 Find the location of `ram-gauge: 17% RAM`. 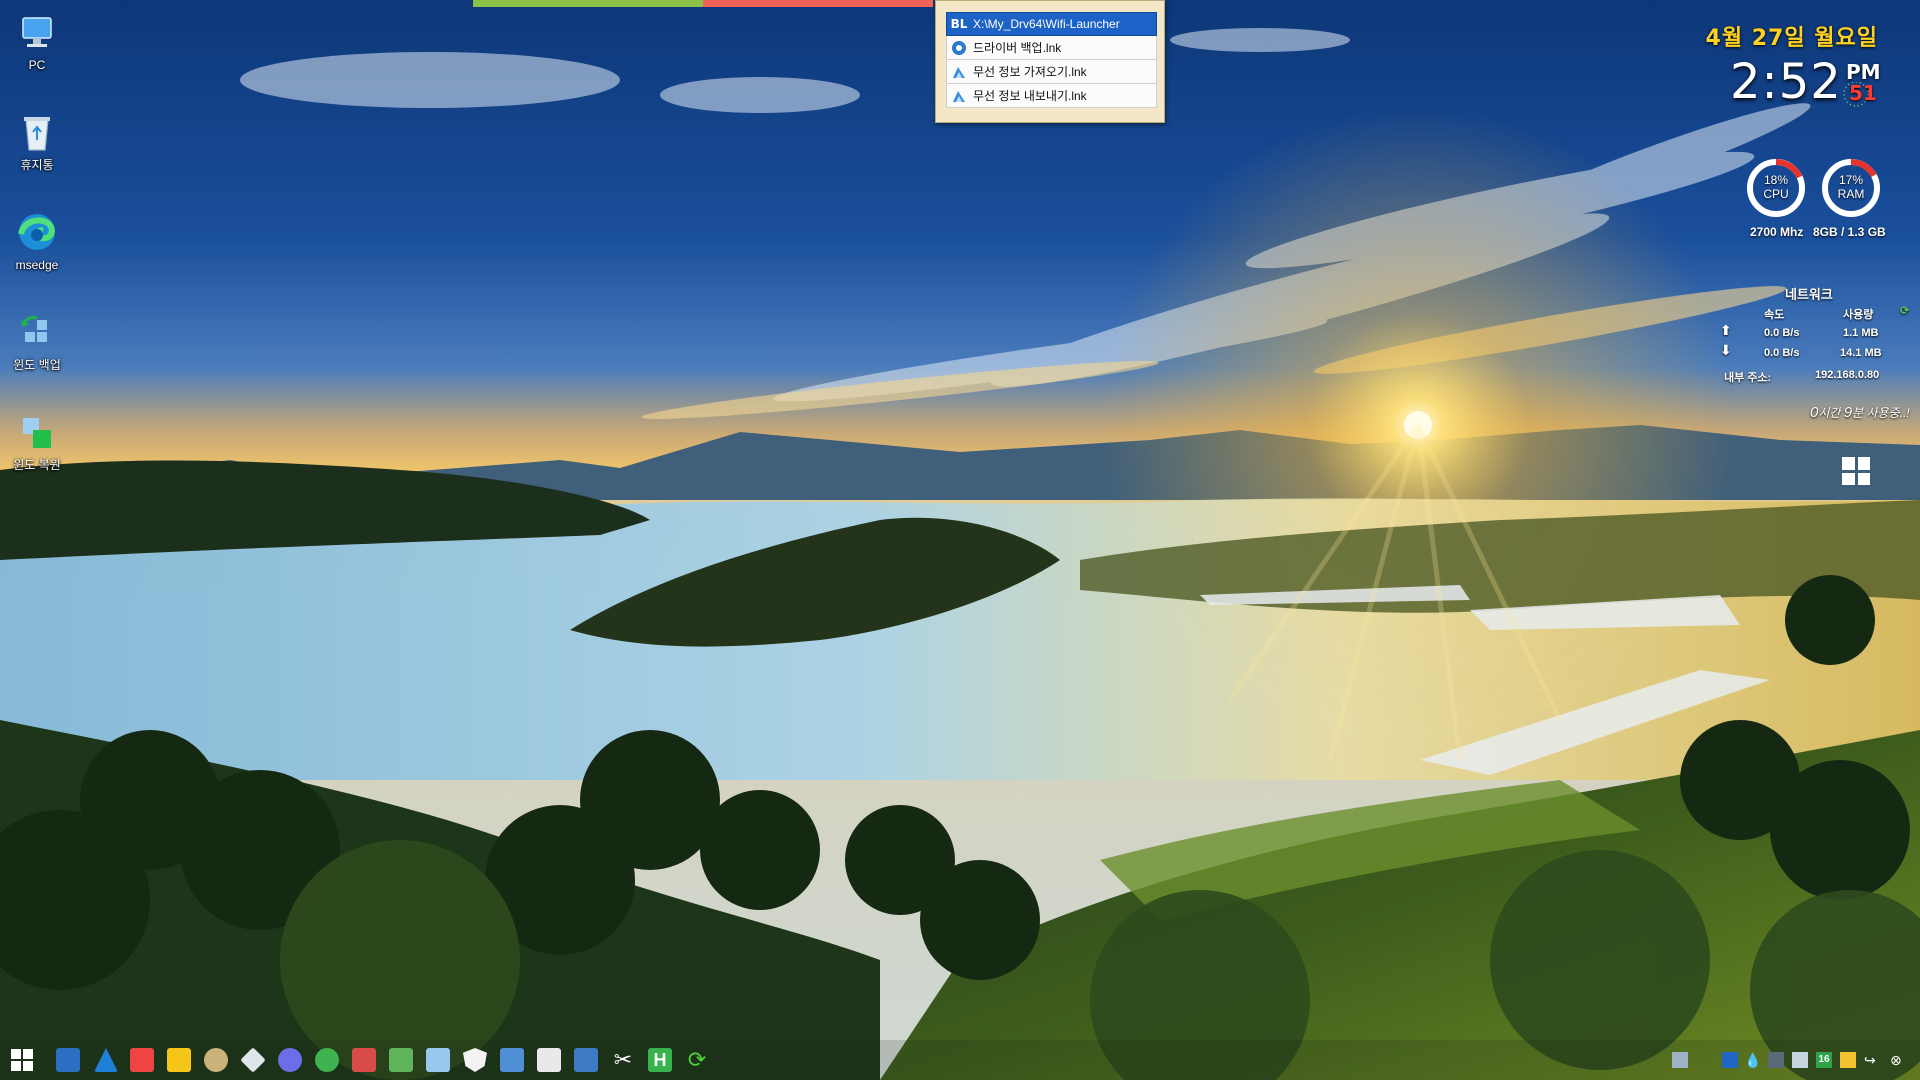

ram-gauge: 17% RAM is located at coordinates (1851, 188).